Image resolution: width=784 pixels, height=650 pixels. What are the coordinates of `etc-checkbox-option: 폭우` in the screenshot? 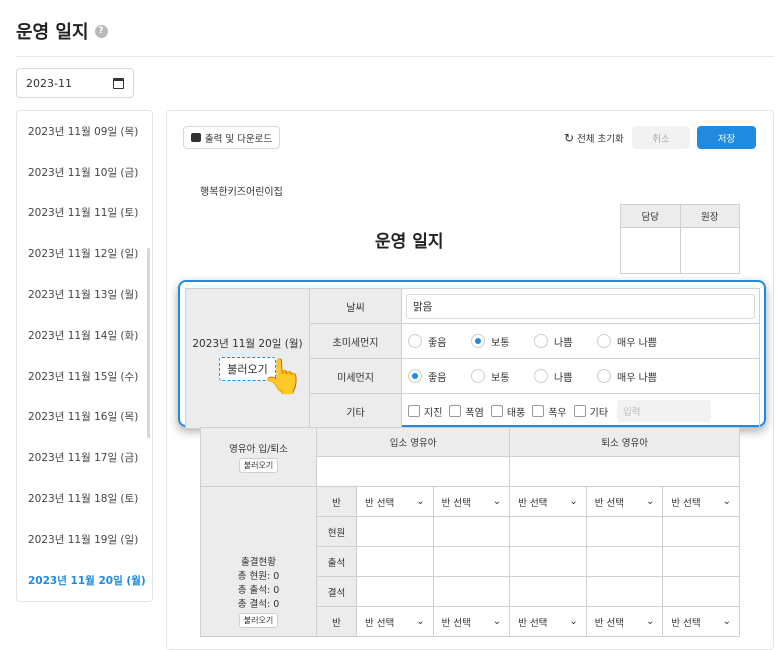 It's located at (549, 411).